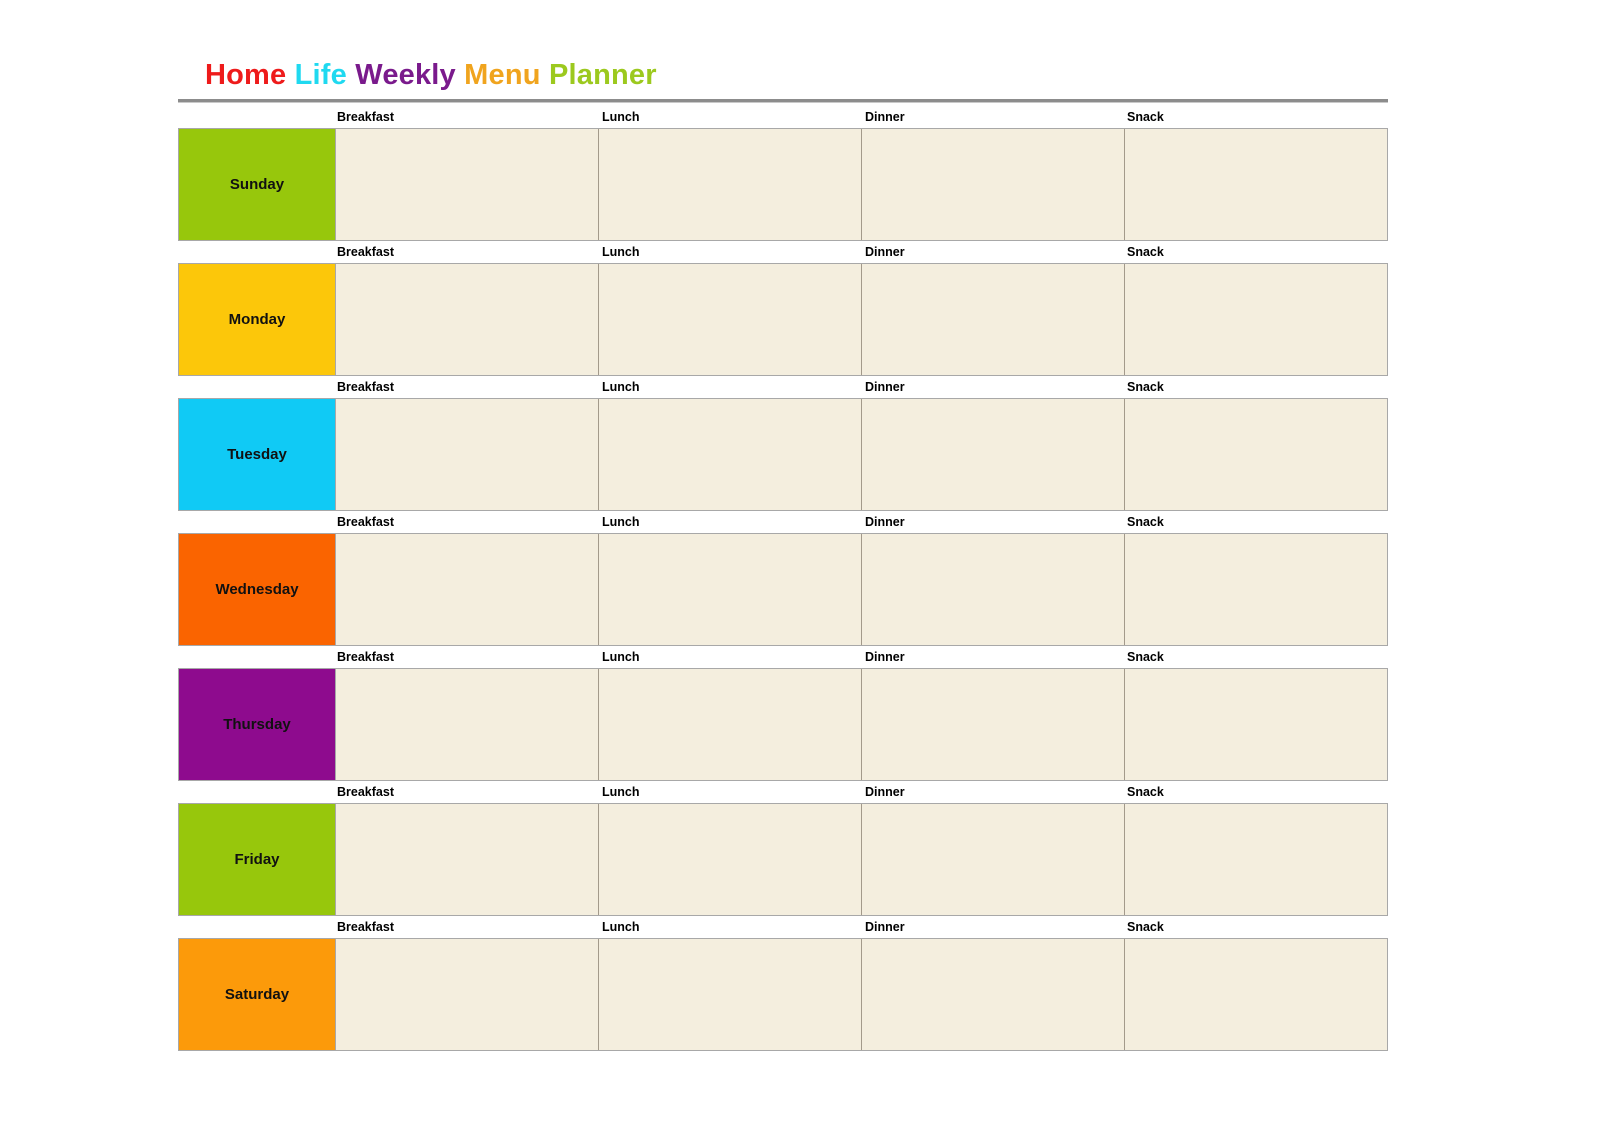 This screenshot has height=1131, width=1600. What do you see at coordinates (730, 859) in the screenshot?
I see `meal-cell-friday-lunch` at bounding box center [730, 859].